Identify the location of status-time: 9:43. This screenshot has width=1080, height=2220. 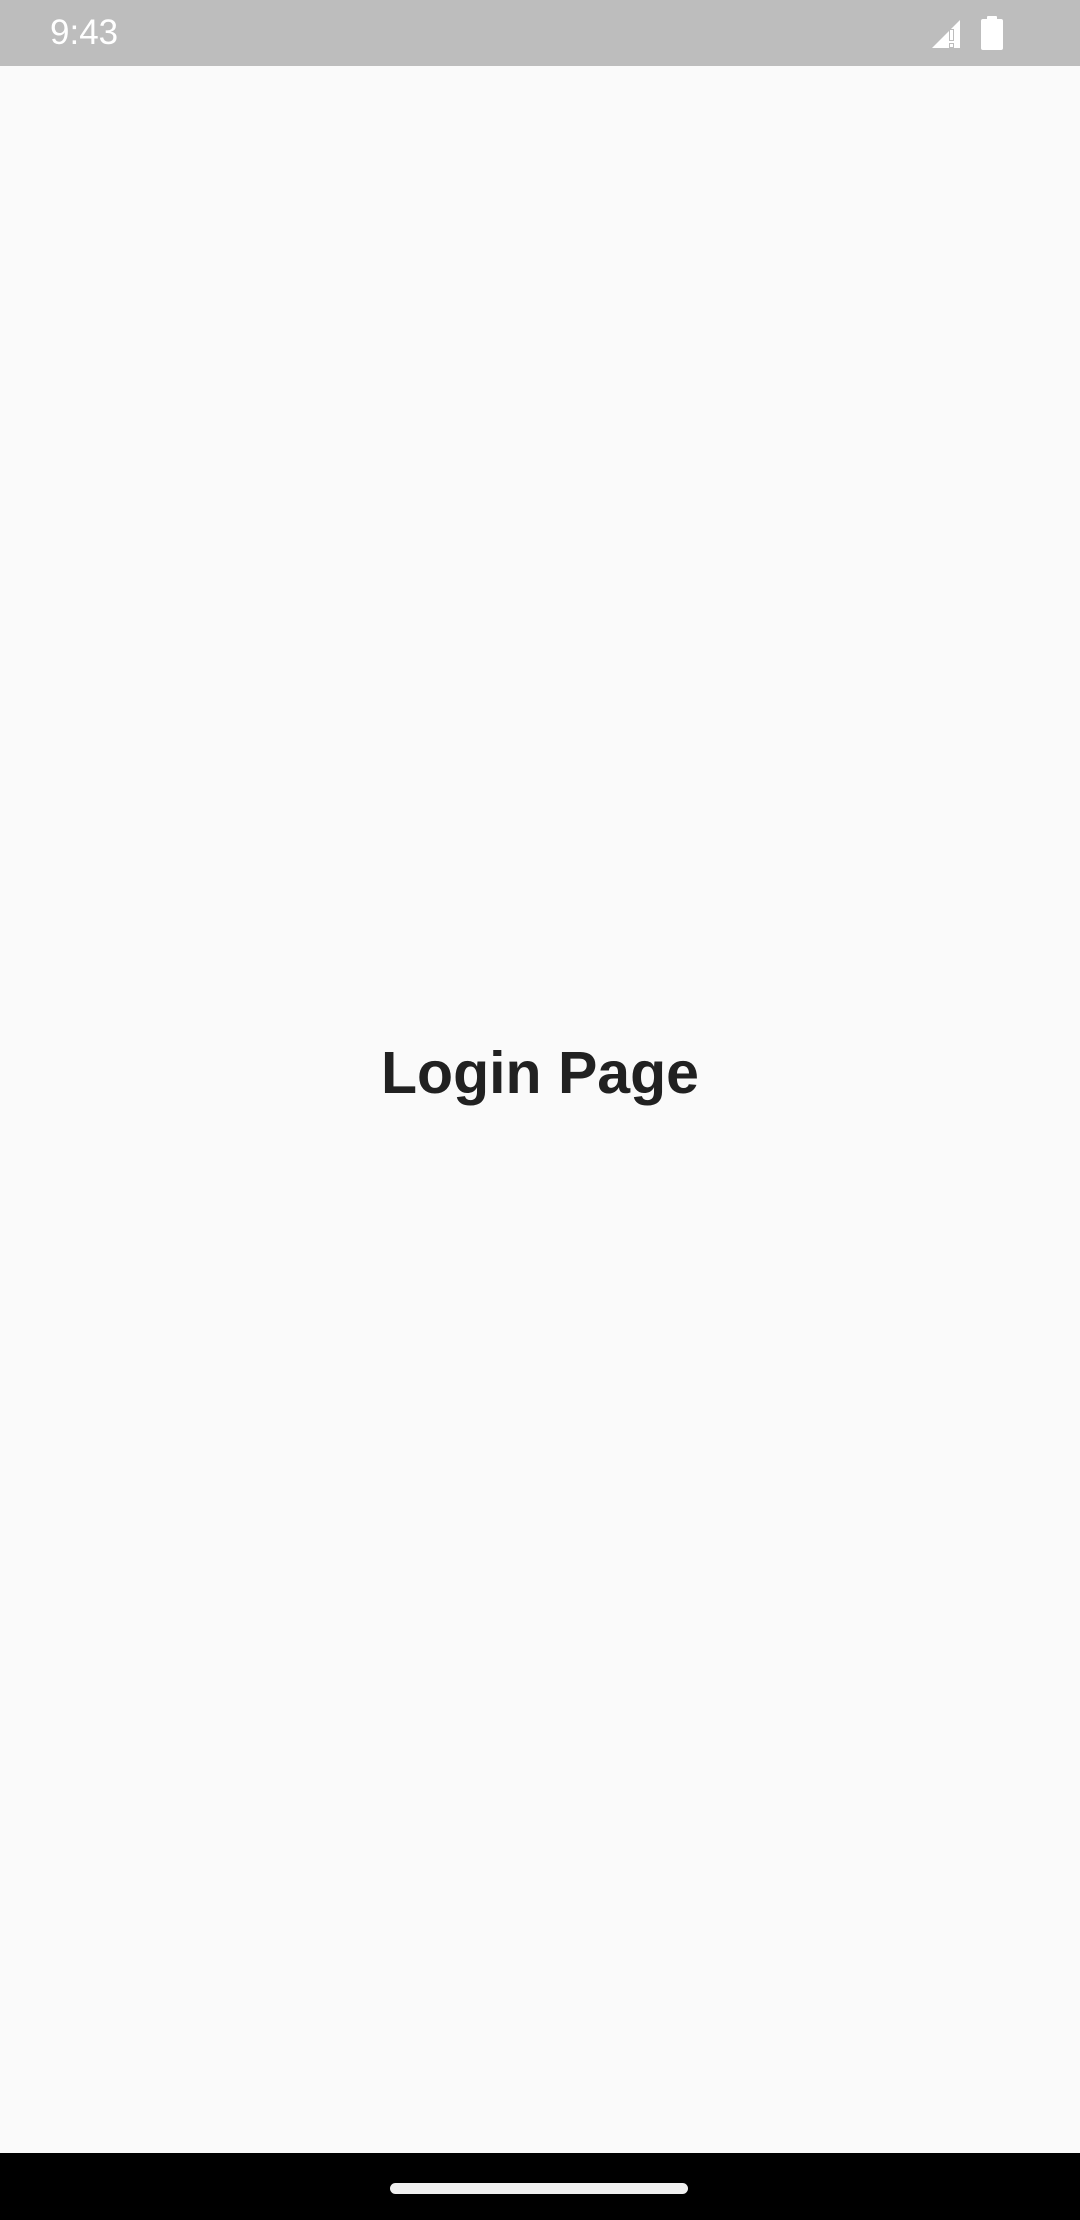
(84, 32).